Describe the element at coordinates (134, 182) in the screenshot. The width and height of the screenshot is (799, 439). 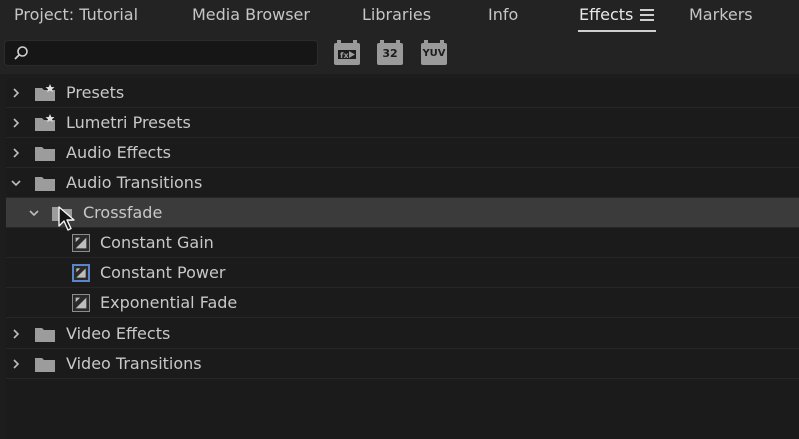
I see `tree-item-label: Audio Transitions` at that location.